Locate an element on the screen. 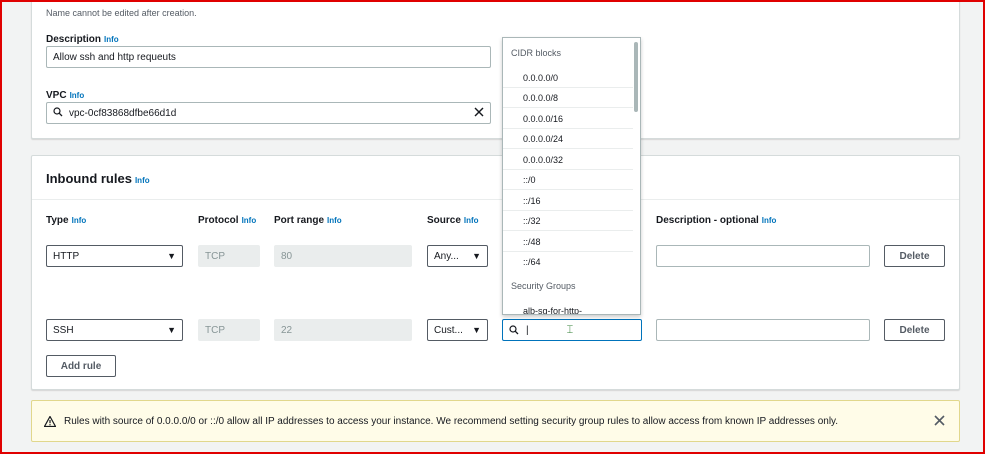 The height and width of the screenshot is (454, 985). dropdown-item: ::/32 is located at coordinates (568, 221).